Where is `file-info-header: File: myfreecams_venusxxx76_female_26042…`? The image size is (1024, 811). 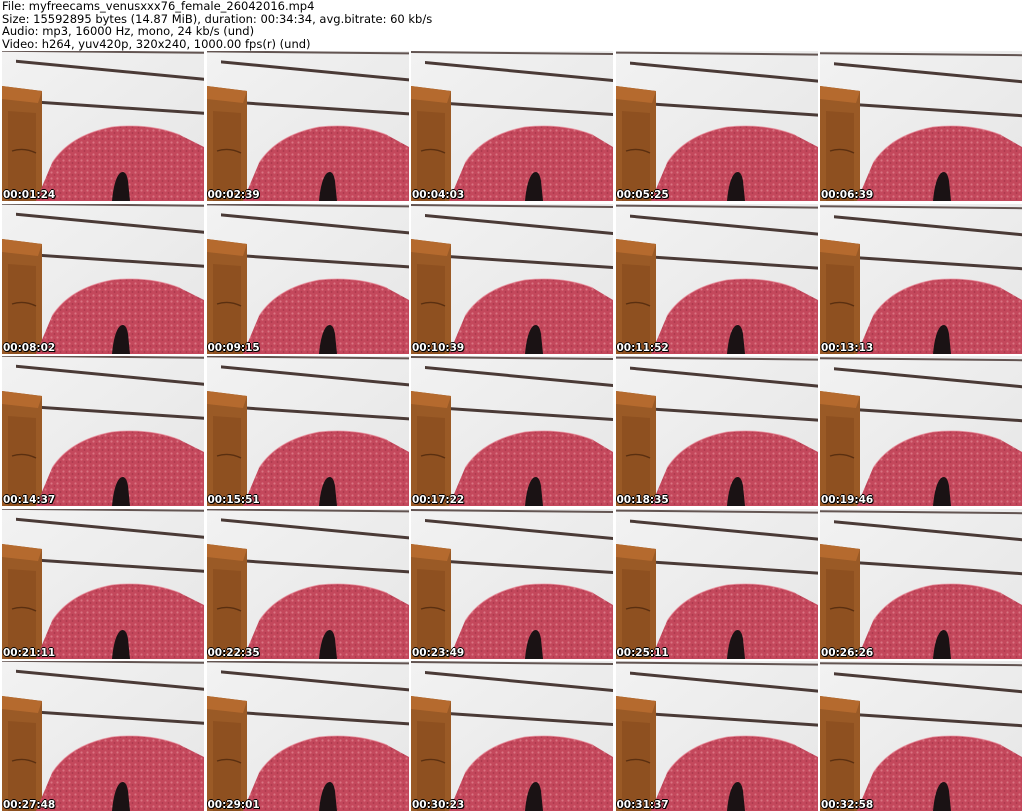 file-info-header: File: myfreecams_venusxxx76_female_26042… is located at coordinates (512, 25).